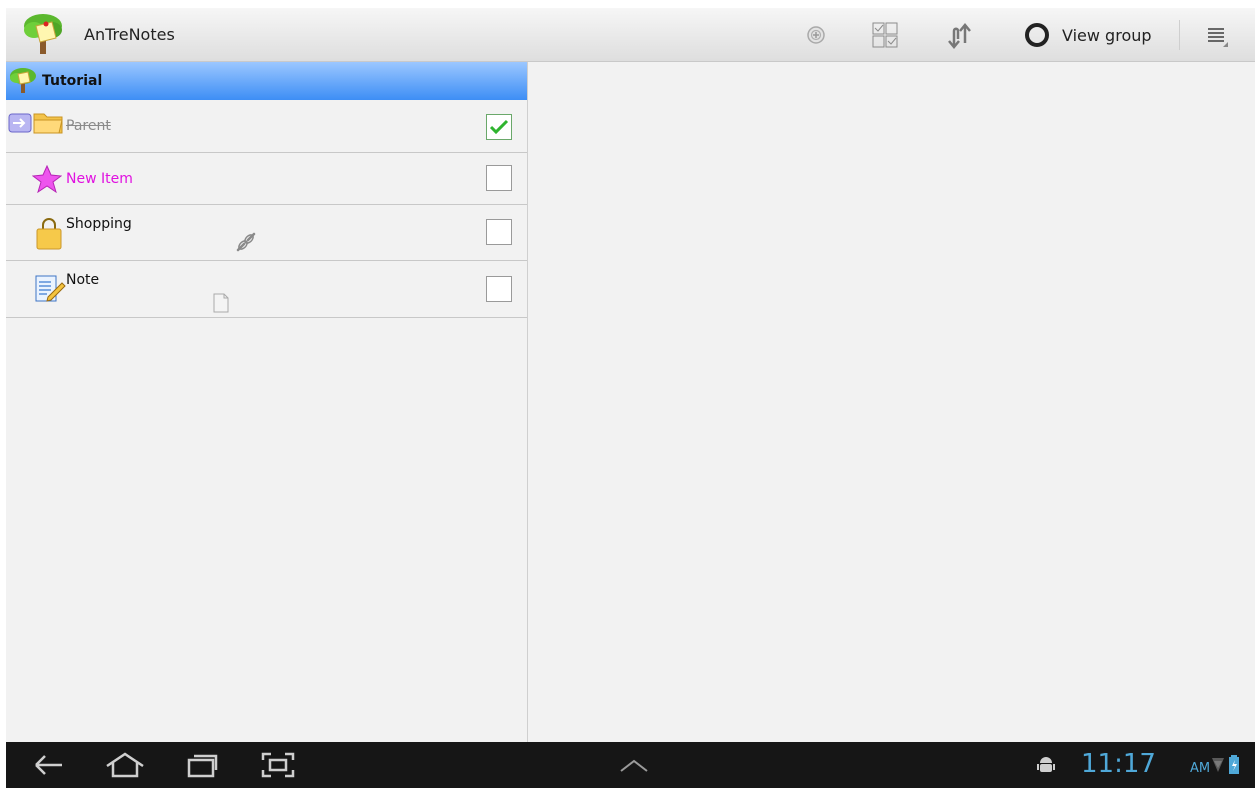 The width and height of the screenshot is (1255, 788). Describe the element at coordinates (266, 179) in the screenshot. I see `list-item-new-item: New Item` at that location.